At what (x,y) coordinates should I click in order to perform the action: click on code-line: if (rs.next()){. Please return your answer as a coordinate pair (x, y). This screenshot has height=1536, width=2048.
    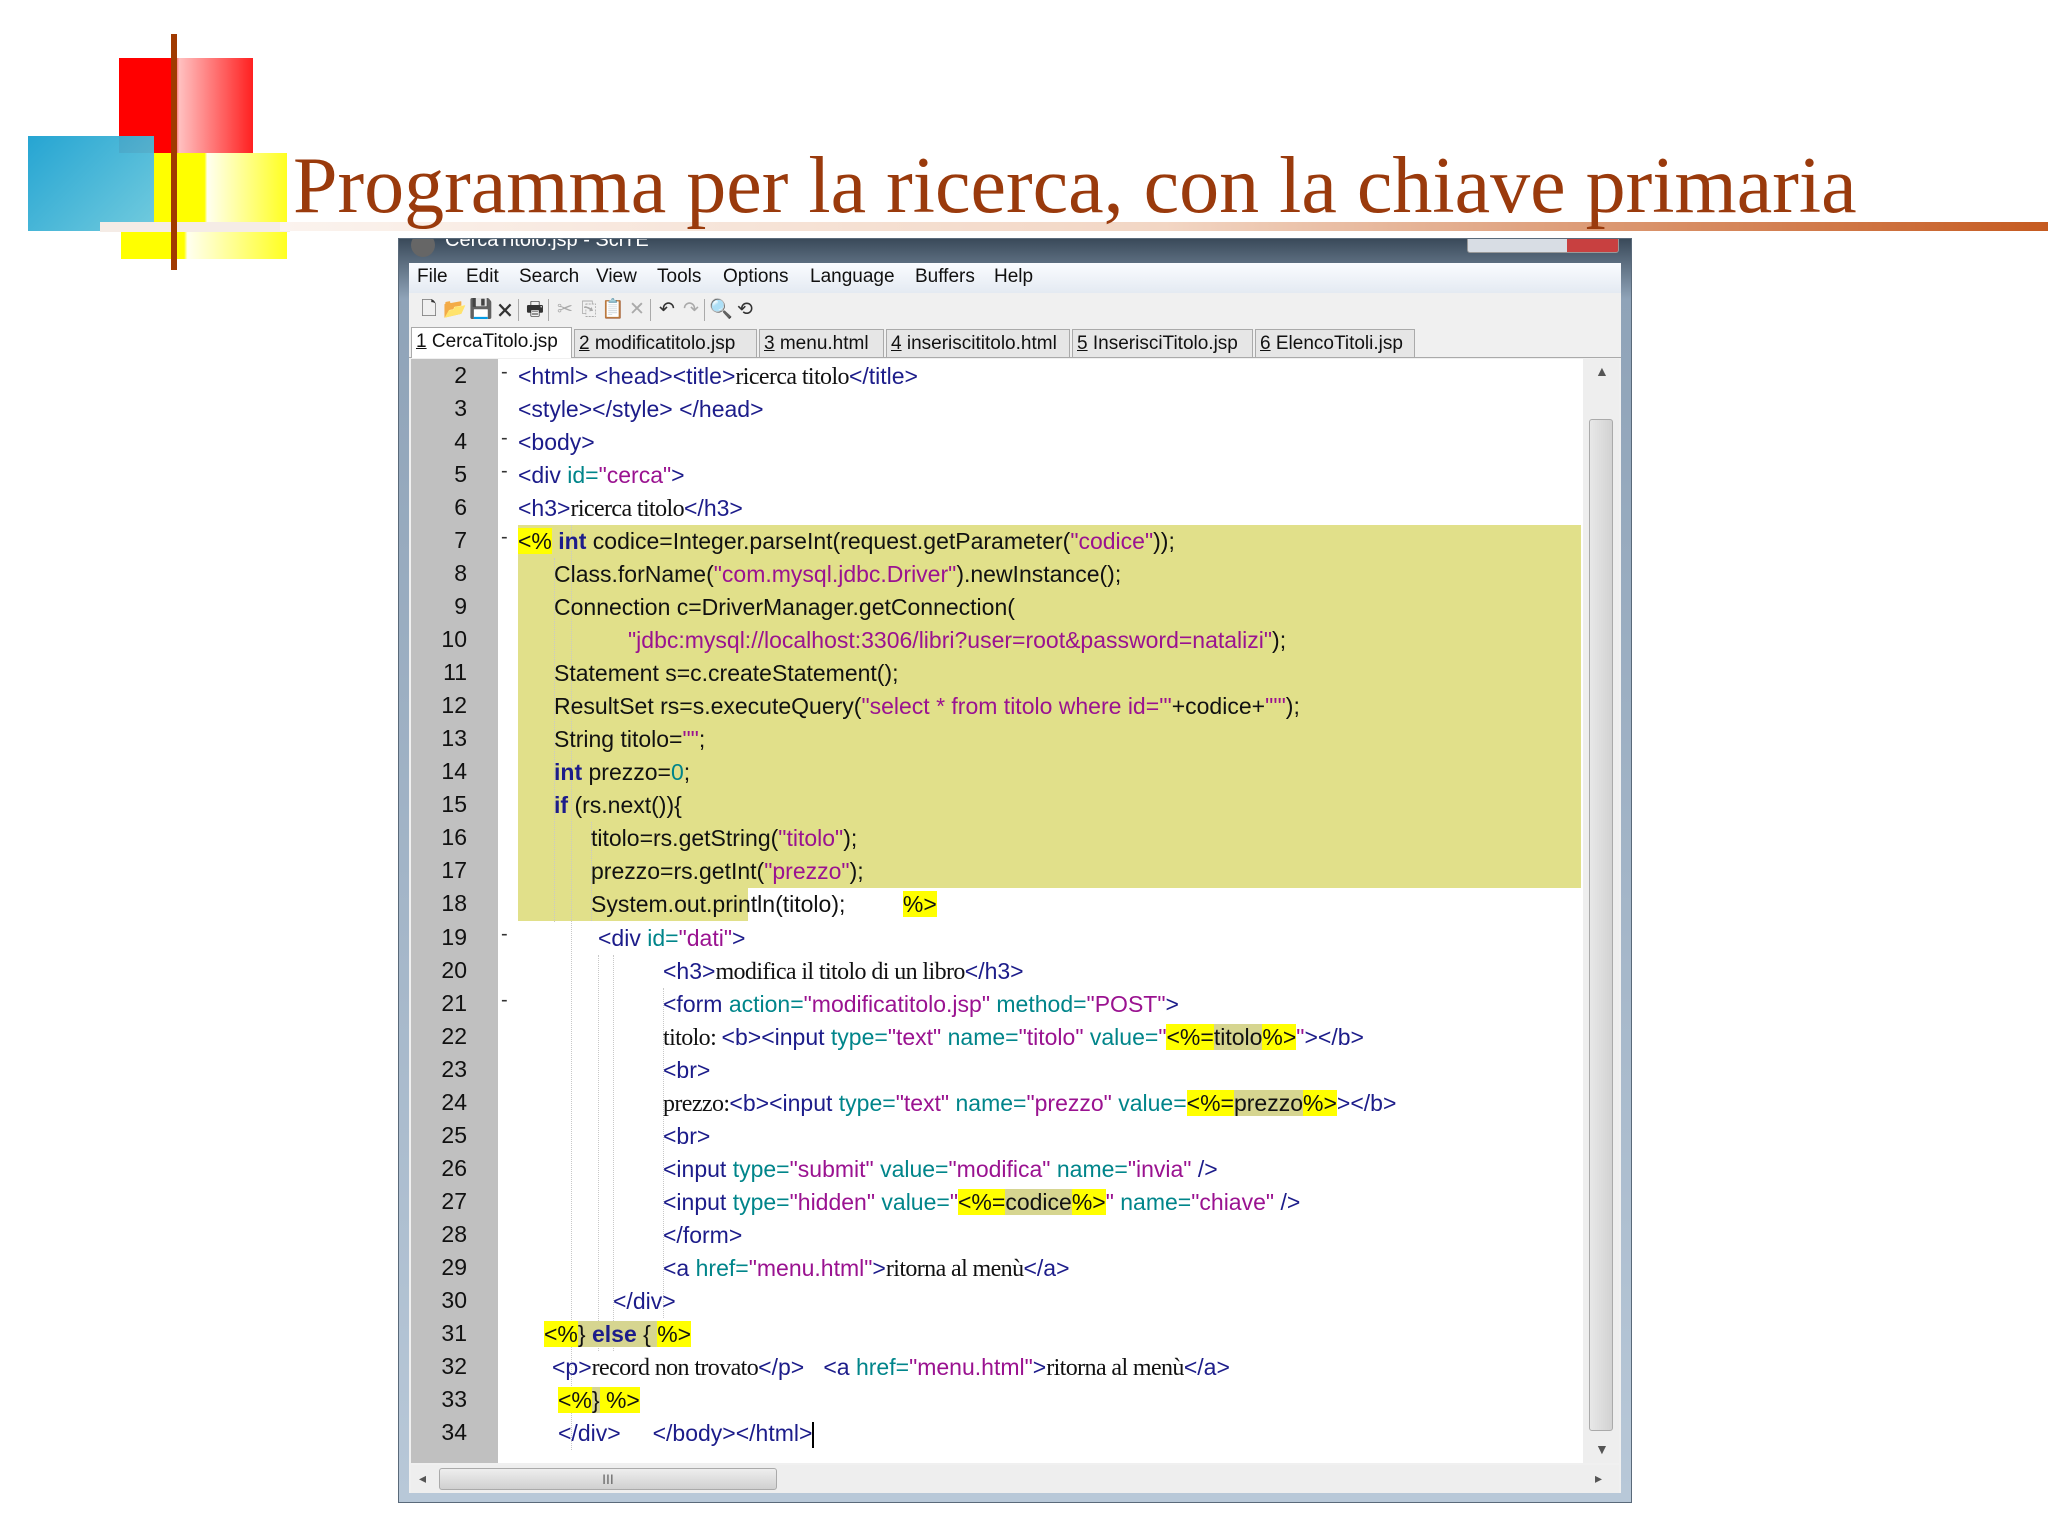
    Looking at the image, I should click on (618, 805).